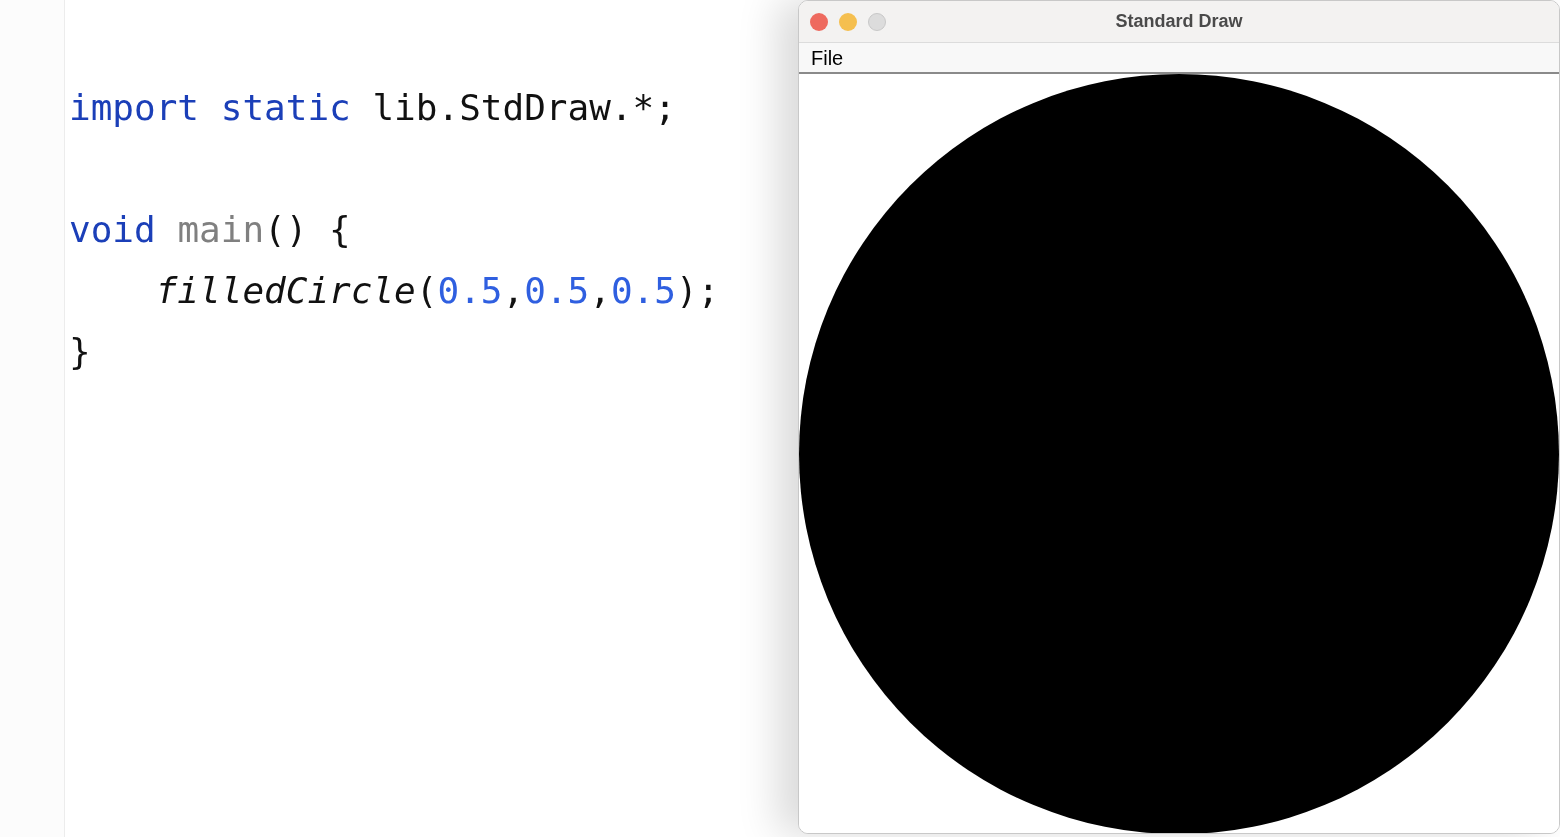 The image size is (1560, 837). What do you see at coordinates (1179, 21) in the screenshot?
I see `window-title: Standard Draw` at bounding box center [1179, 21].